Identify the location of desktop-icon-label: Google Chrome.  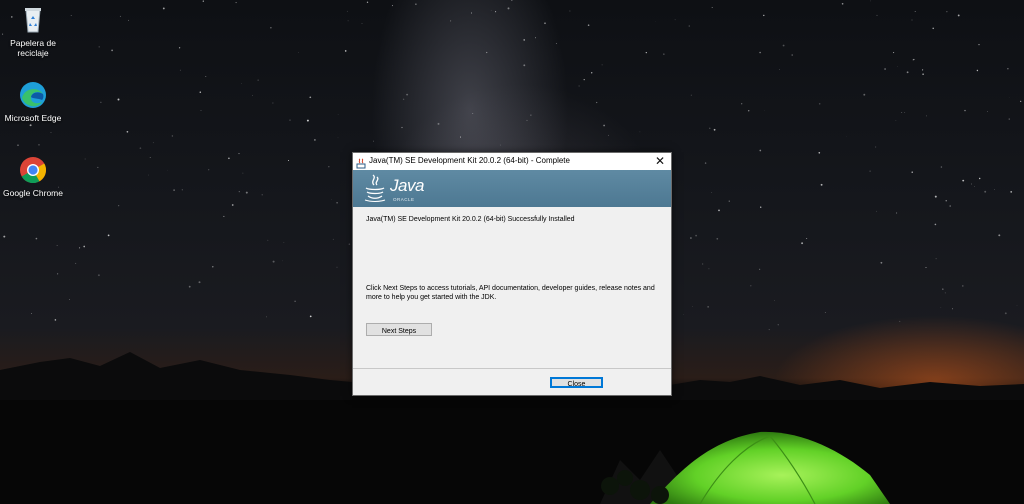
(32, 193).